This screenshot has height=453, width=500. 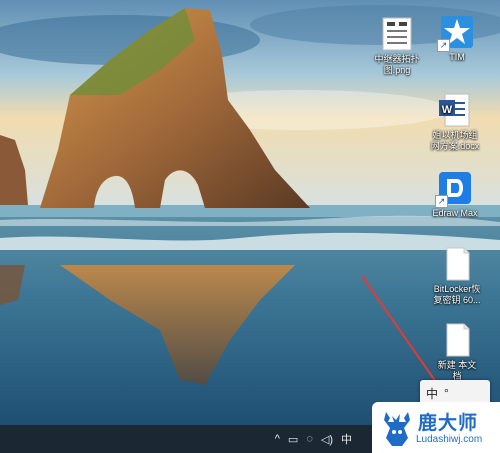 What do you see at coordinates (446, 393) in the screenshot?
I see `ime-punctuation-label: °` at bounding box center [446, 393].